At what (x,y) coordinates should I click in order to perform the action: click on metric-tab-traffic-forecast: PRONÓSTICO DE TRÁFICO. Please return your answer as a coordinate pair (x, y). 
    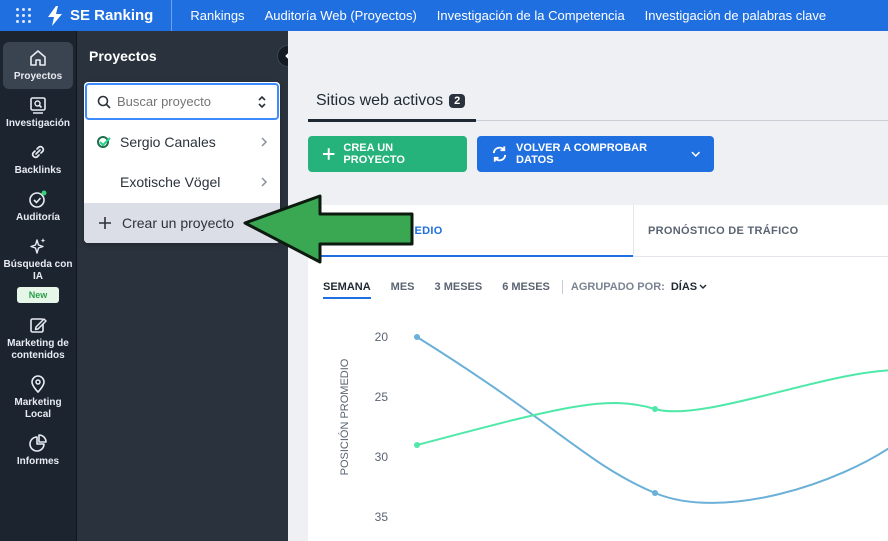
    Looking at the image, I should click on (723, 231).